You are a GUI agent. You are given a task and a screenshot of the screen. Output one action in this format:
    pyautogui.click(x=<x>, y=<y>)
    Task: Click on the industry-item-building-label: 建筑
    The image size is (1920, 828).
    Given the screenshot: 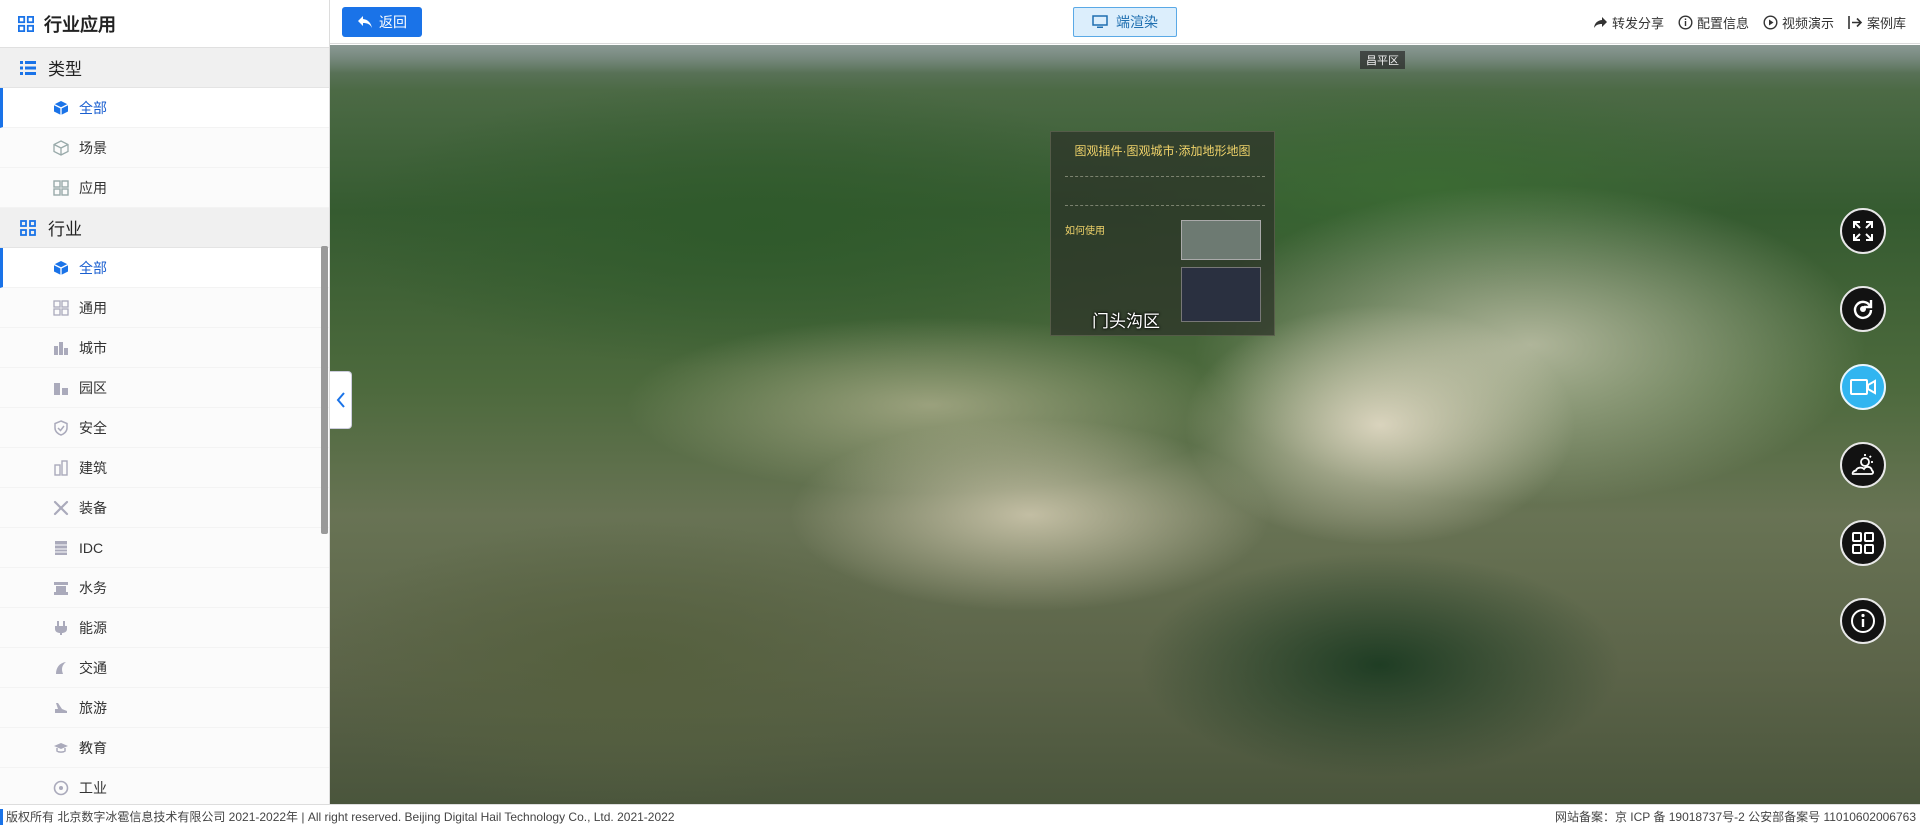 What is the action you would take?
    pyautogui.click(x=93, y=467)
    